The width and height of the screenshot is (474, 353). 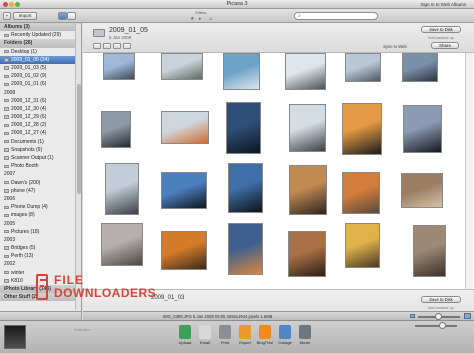 What do you see at coordinates (71, 16) in the screenshot?
I see `tree-view-button` at bounding box center [71, 16].